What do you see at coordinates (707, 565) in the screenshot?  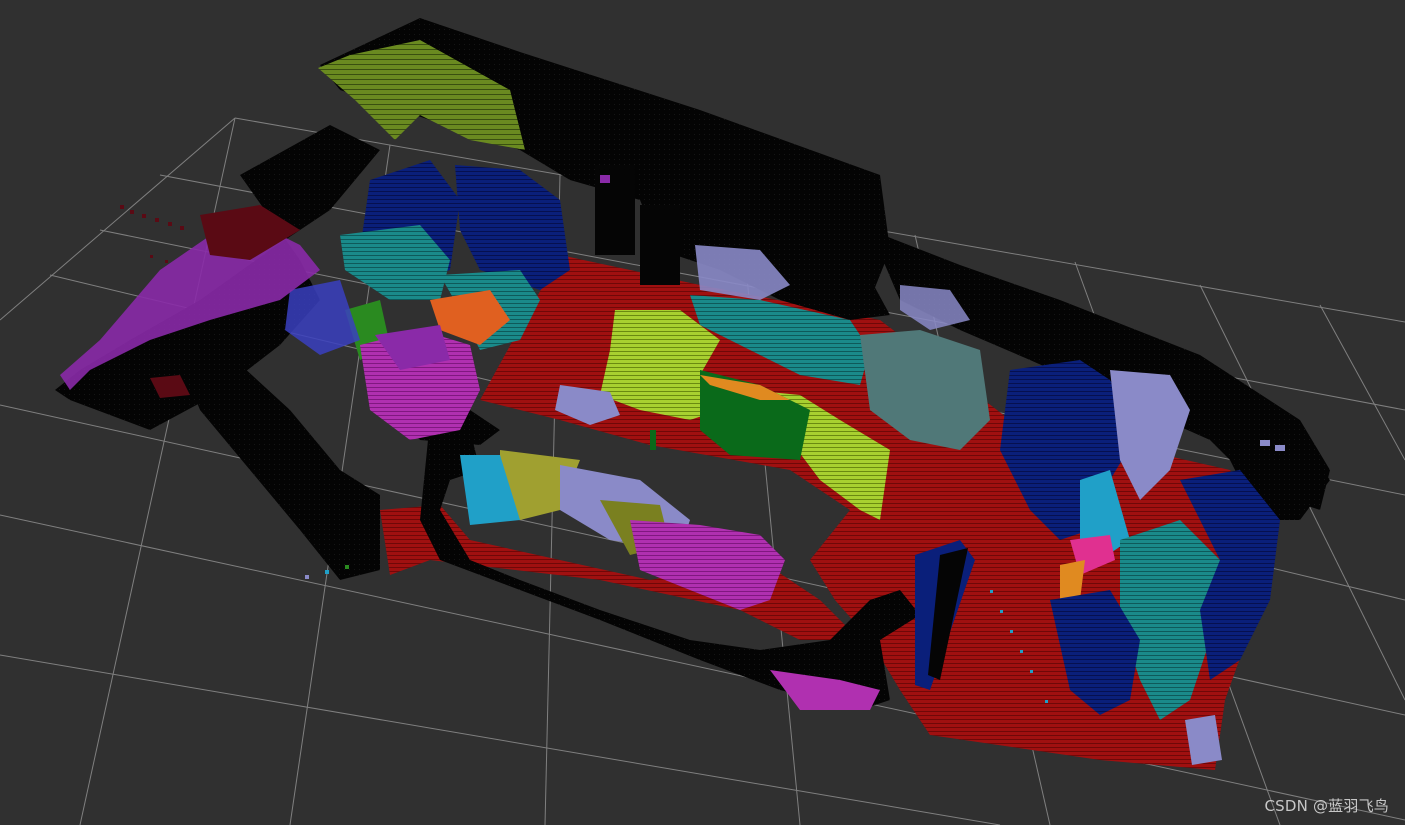 I see `segment-magenta` at bounding box center [707, 565].